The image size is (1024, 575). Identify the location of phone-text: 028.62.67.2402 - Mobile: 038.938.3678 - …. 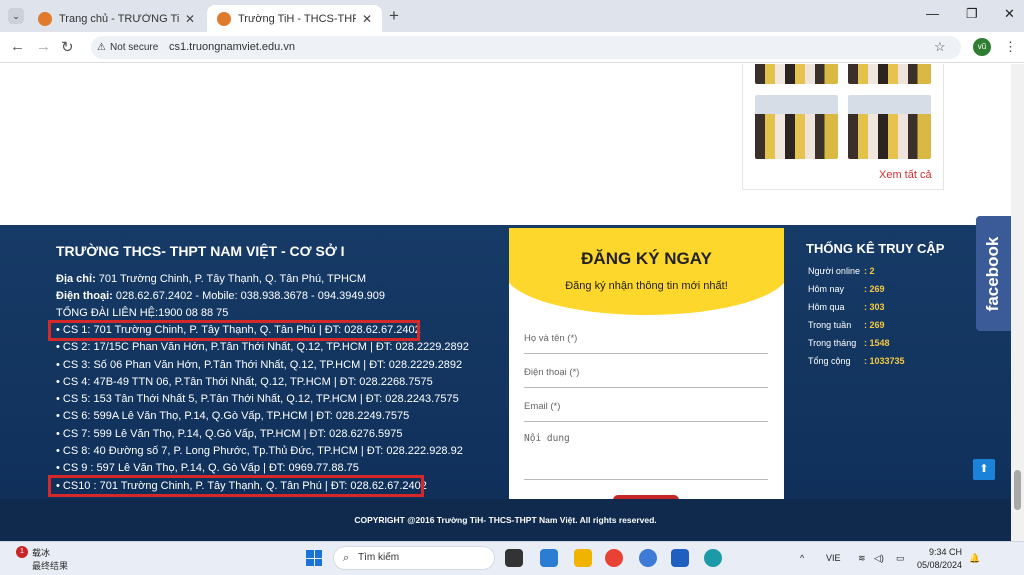
(249, 296).